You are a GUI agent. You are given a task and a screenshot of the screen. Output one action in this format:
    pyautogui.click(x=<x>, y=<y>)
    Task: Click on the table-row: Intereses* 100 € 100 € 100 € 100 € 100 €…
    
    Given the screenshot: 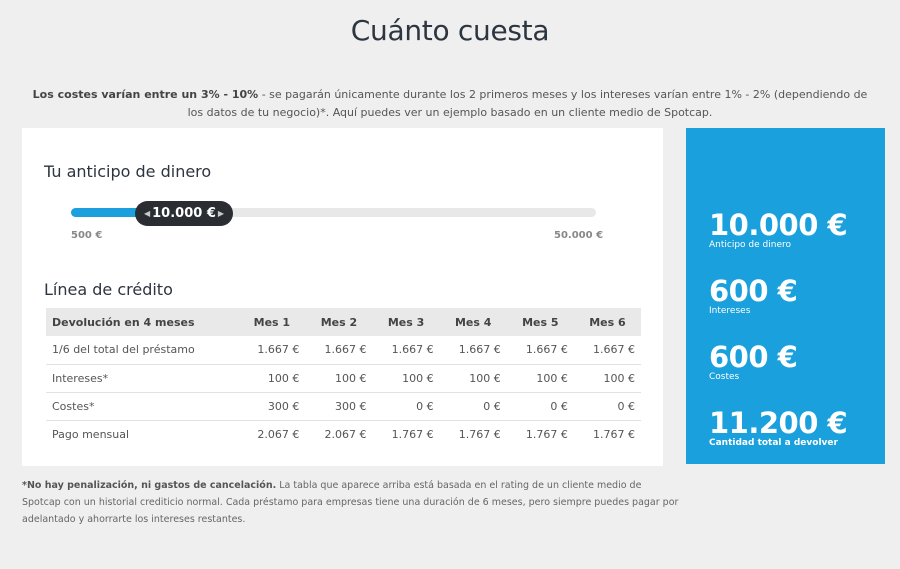 What is the action you would take?
    pyautogui.click(x=343, y=378)
    